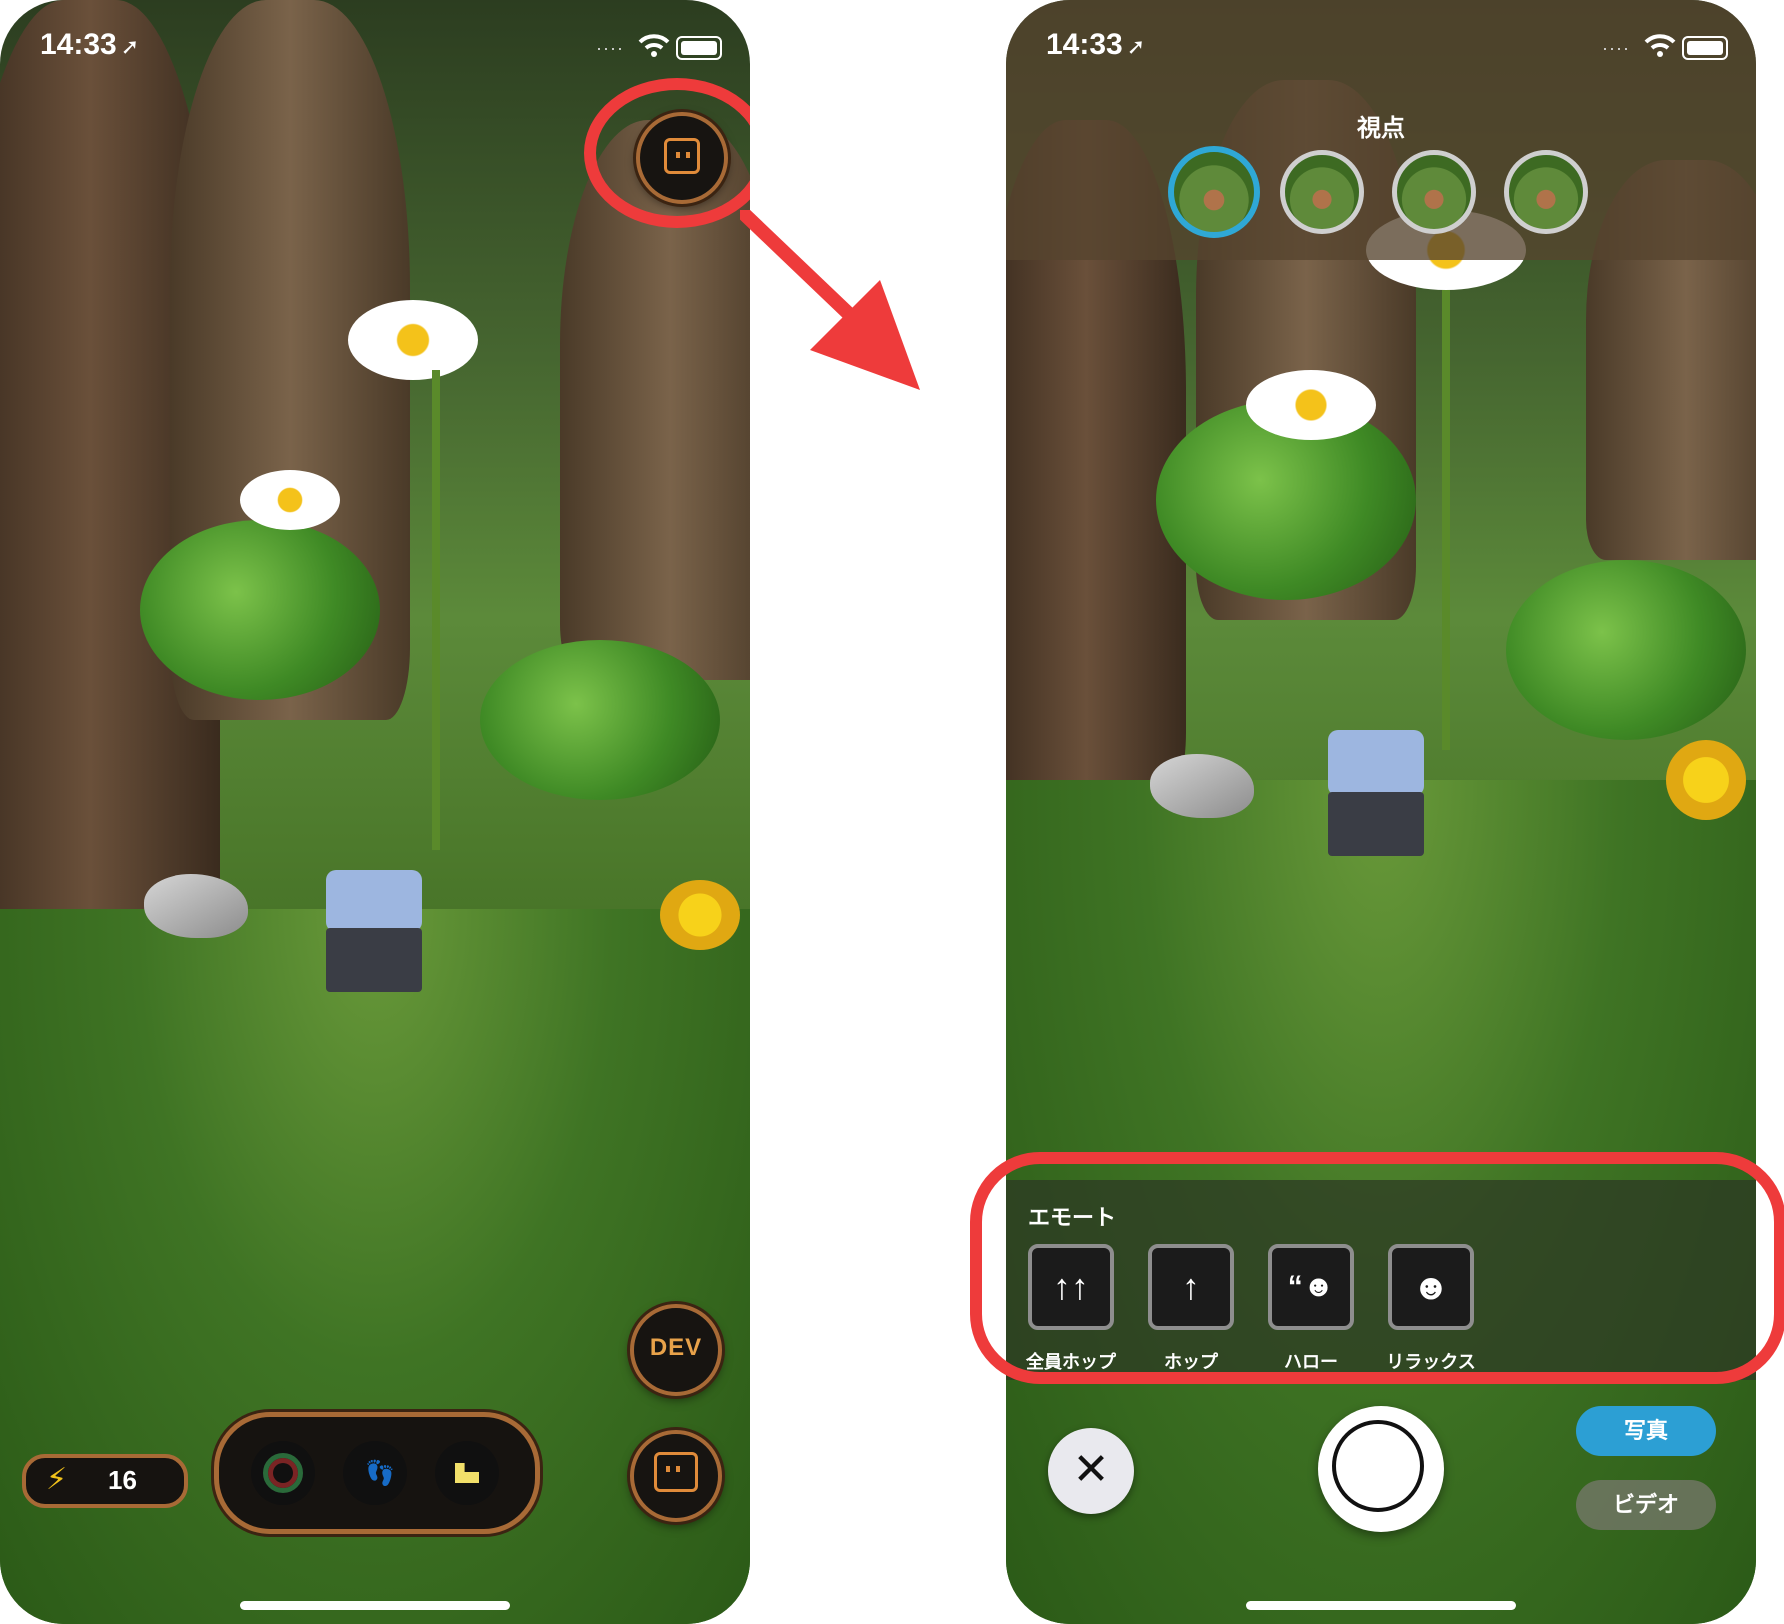 This screenshot has width=1784, height=1624. I want to click on dev-label: DEV, so click(676, 1347).